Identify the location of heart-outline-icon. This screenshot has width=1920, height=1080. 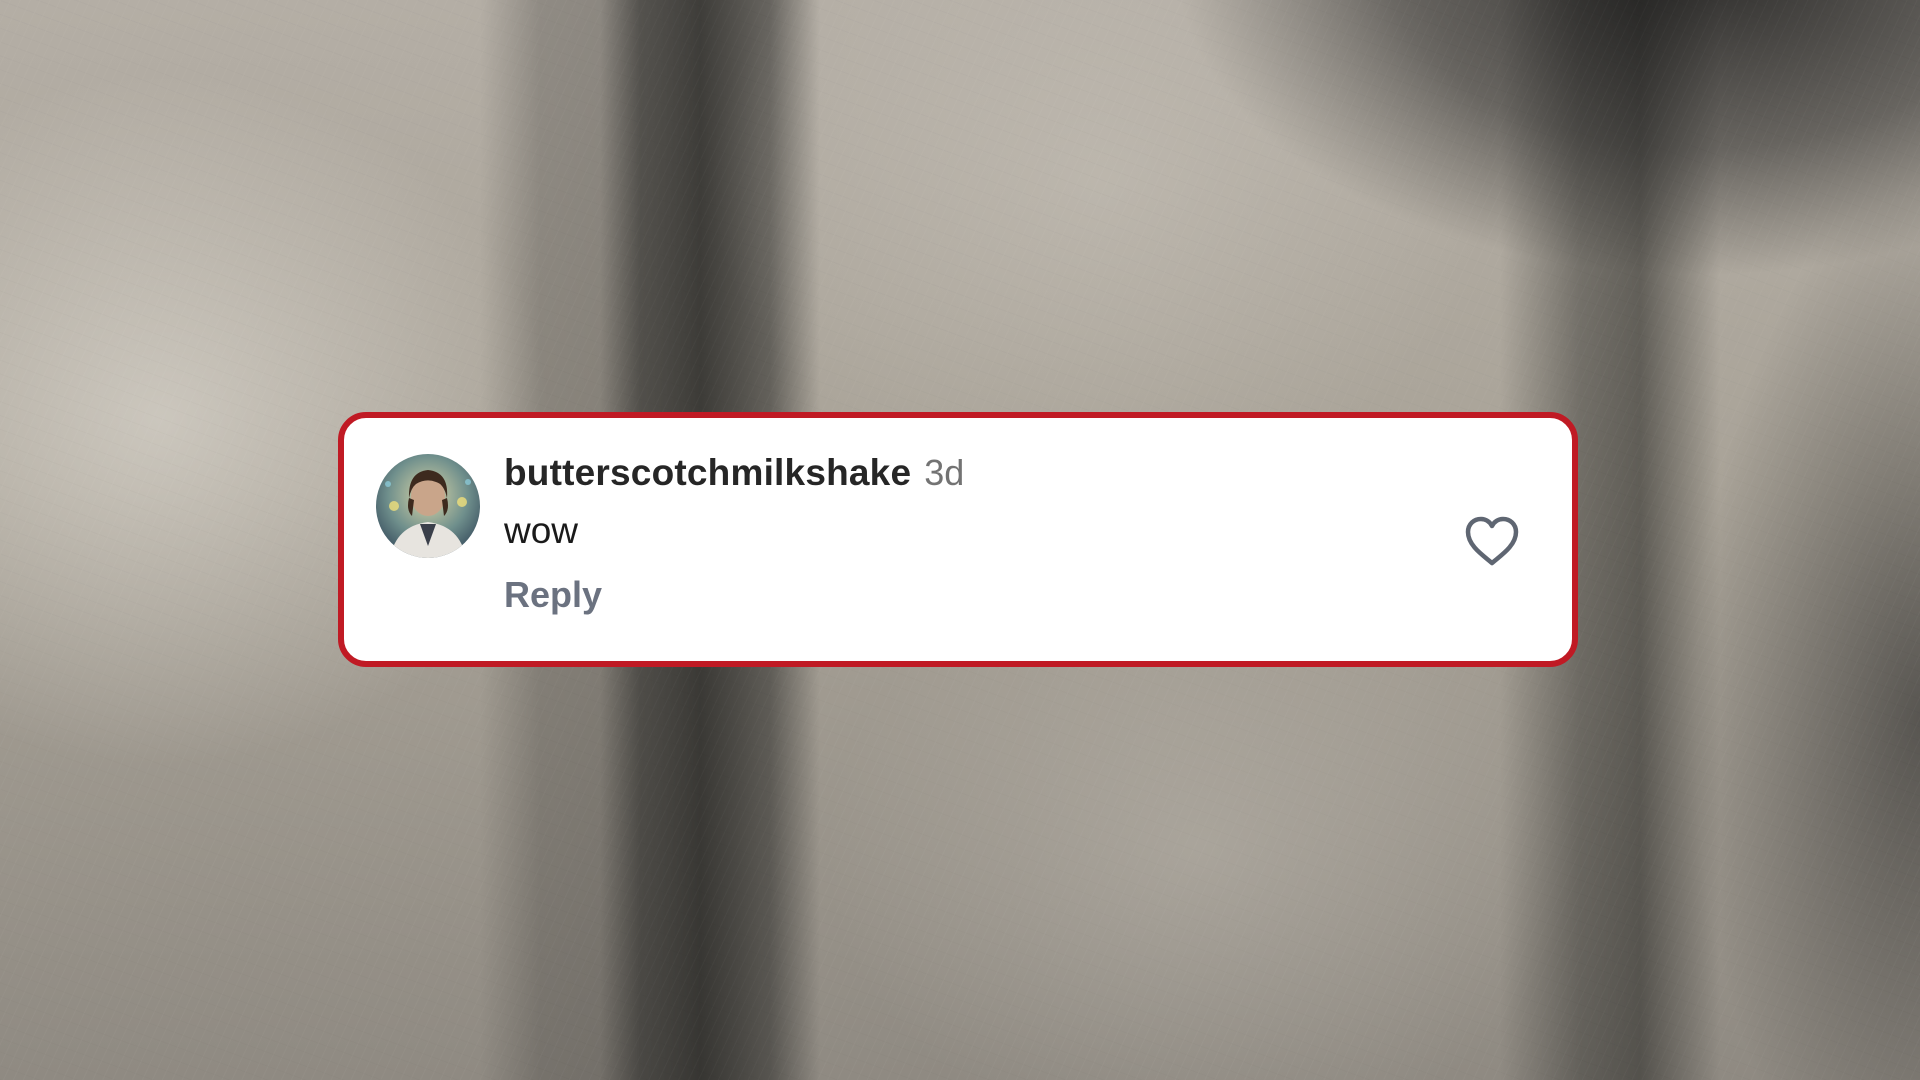
(1492, 541).